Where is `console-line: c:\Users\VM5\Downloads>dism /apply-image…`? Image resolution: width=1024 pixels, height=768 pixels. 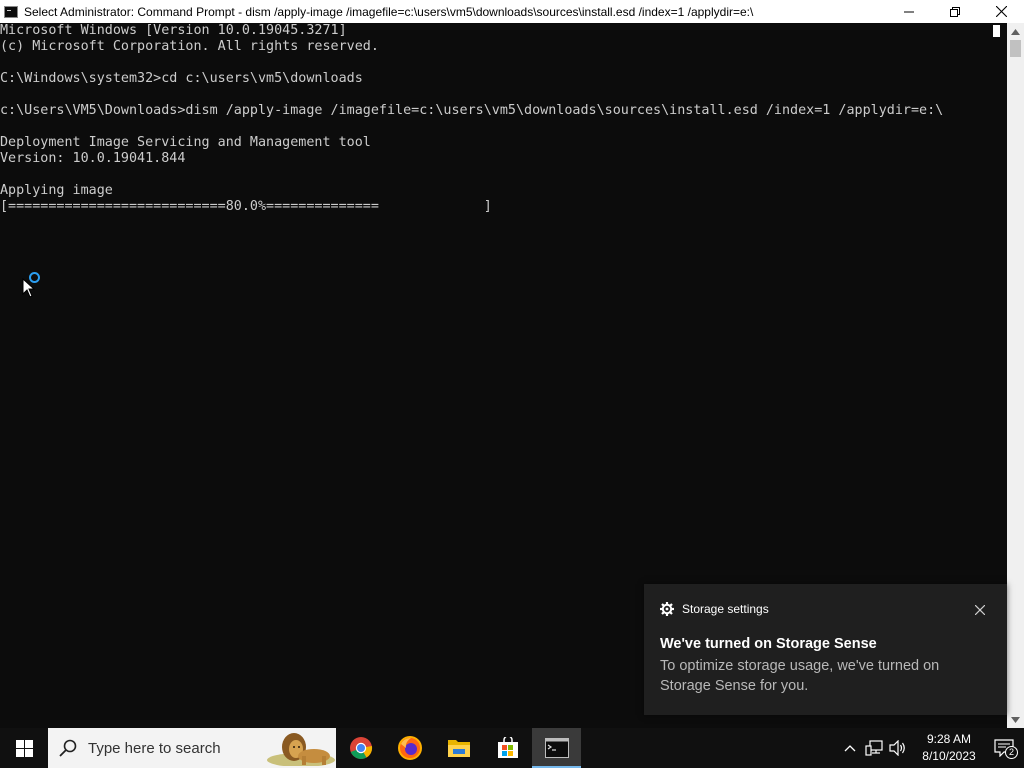 console-line: c:\Users\VM5\Downloads>dism /apply-image… is located at coordinates (472, 110).